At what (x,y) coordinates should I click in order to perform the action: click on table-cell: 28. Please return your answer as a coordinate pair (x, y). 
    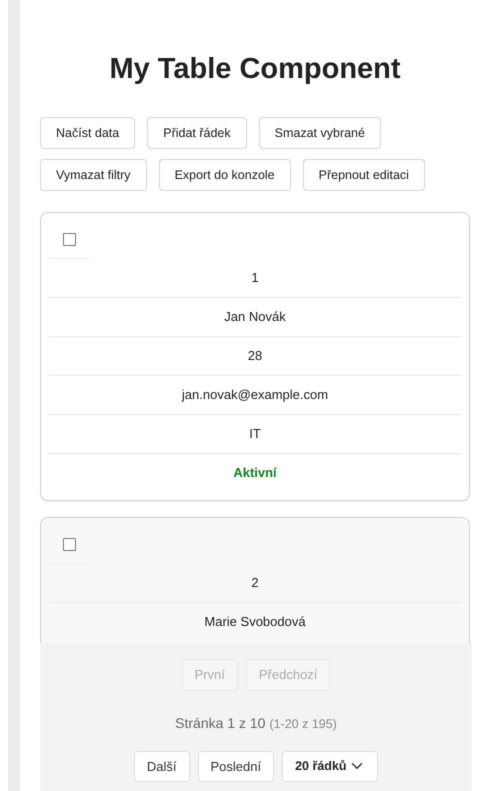
    Looking at the image, I should click on (255, 356).